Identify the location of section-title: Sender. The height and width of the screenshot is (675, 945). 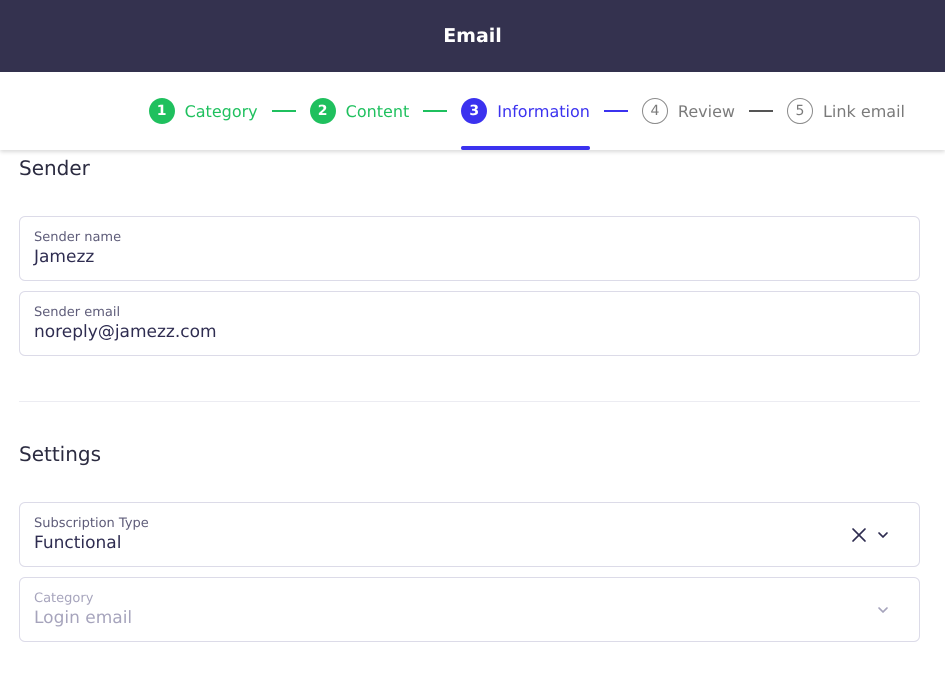
(55, 168).